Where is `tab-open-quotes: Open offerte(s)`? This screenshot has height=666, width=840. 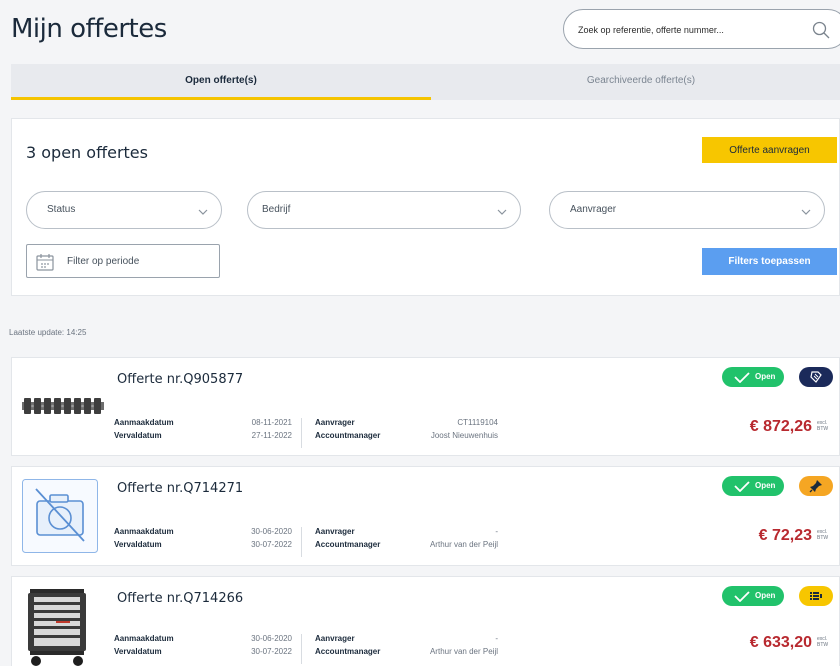 tab-open-quotes: Open offerte(s) is located at coordinates (221, 82).